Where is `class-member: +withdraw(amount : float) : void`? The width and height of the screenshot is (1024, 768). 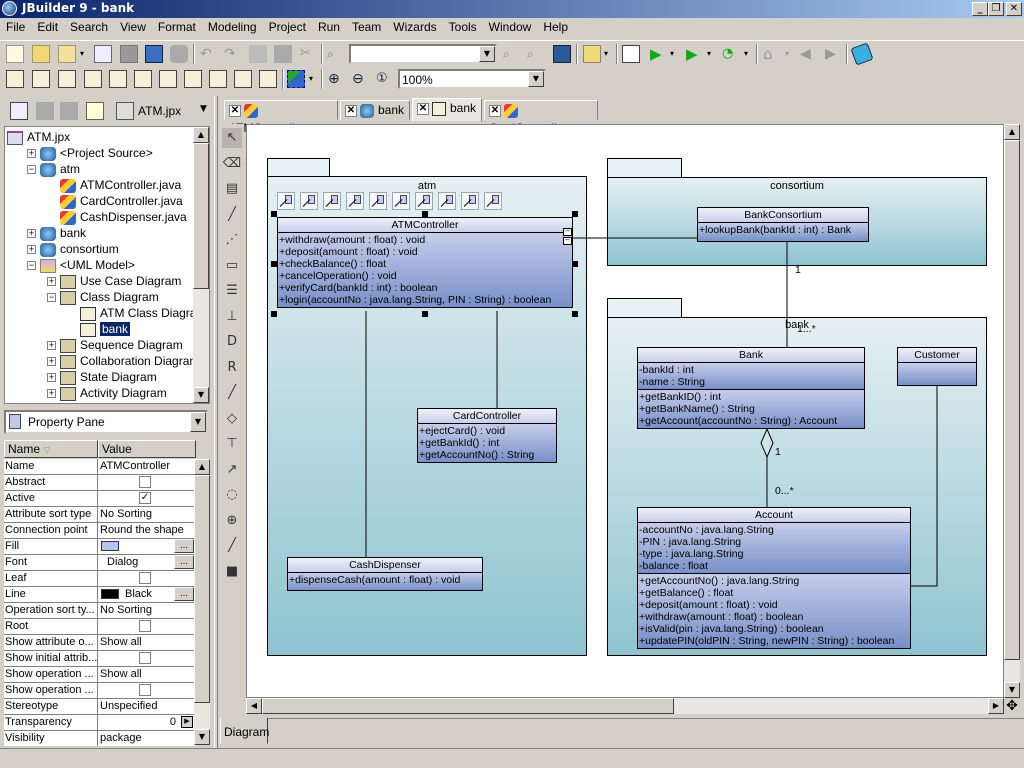 class-member: +withdraw(amount : float) : void is located at coordinates (425, 240).